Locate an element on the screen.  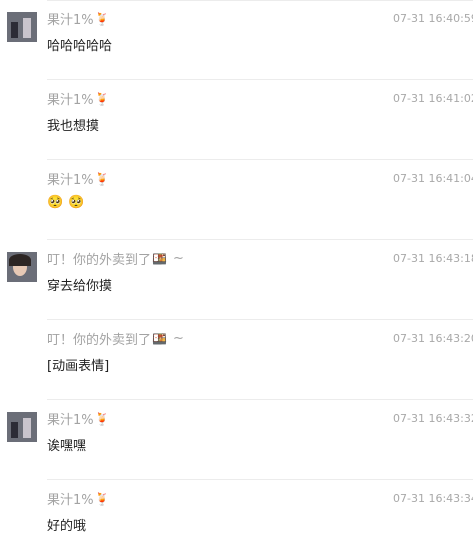
message-item: 果汁1% 🍹 07-31 16:41:02 我也想摸 is located at coordinates (236, 120).